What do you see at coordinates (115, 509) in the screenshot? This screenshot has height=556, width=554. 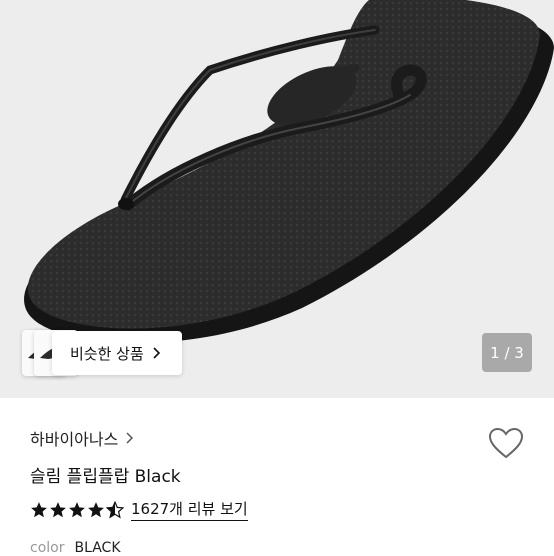 I see `star-half-icon` at bounding box center [115, 509].